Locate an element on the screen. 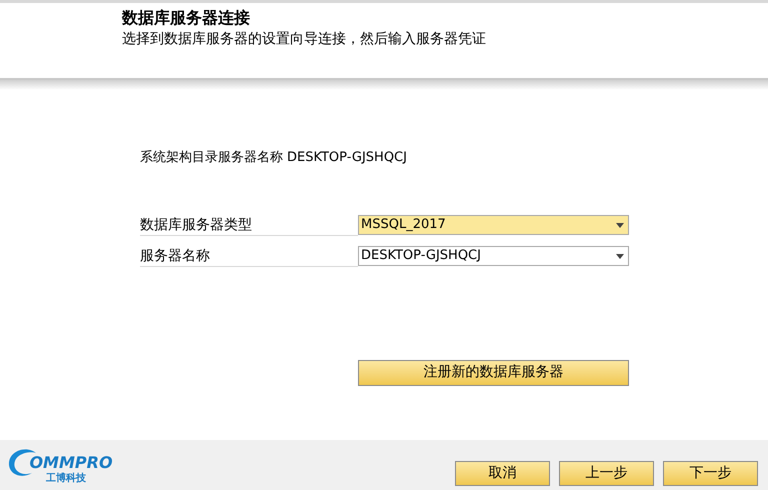  dropdown: MSSQL_2017 is located at coordinates (493, 225).